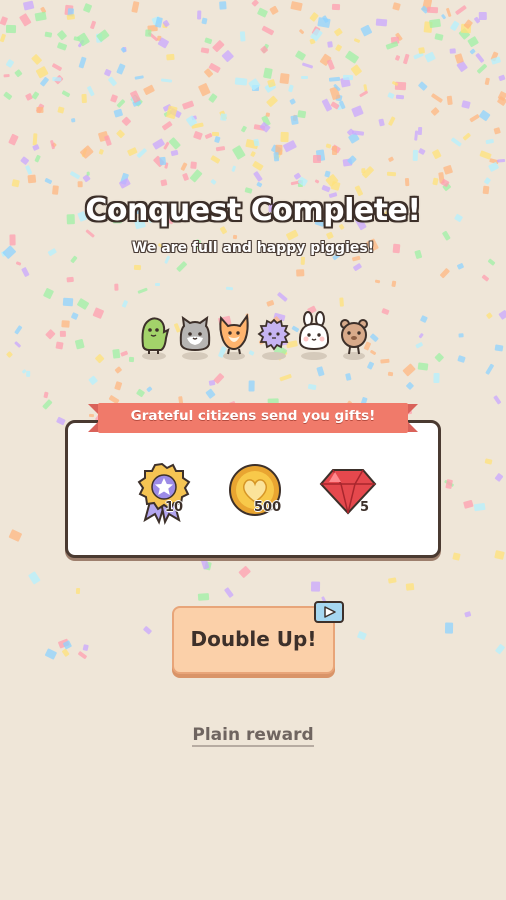 Image resolution: width=506 pixels, height=900 pixels. What do you see at coordinates (329, 612) in the screenshot?
I see `video-play-icon` at bounding box center [329, 612].